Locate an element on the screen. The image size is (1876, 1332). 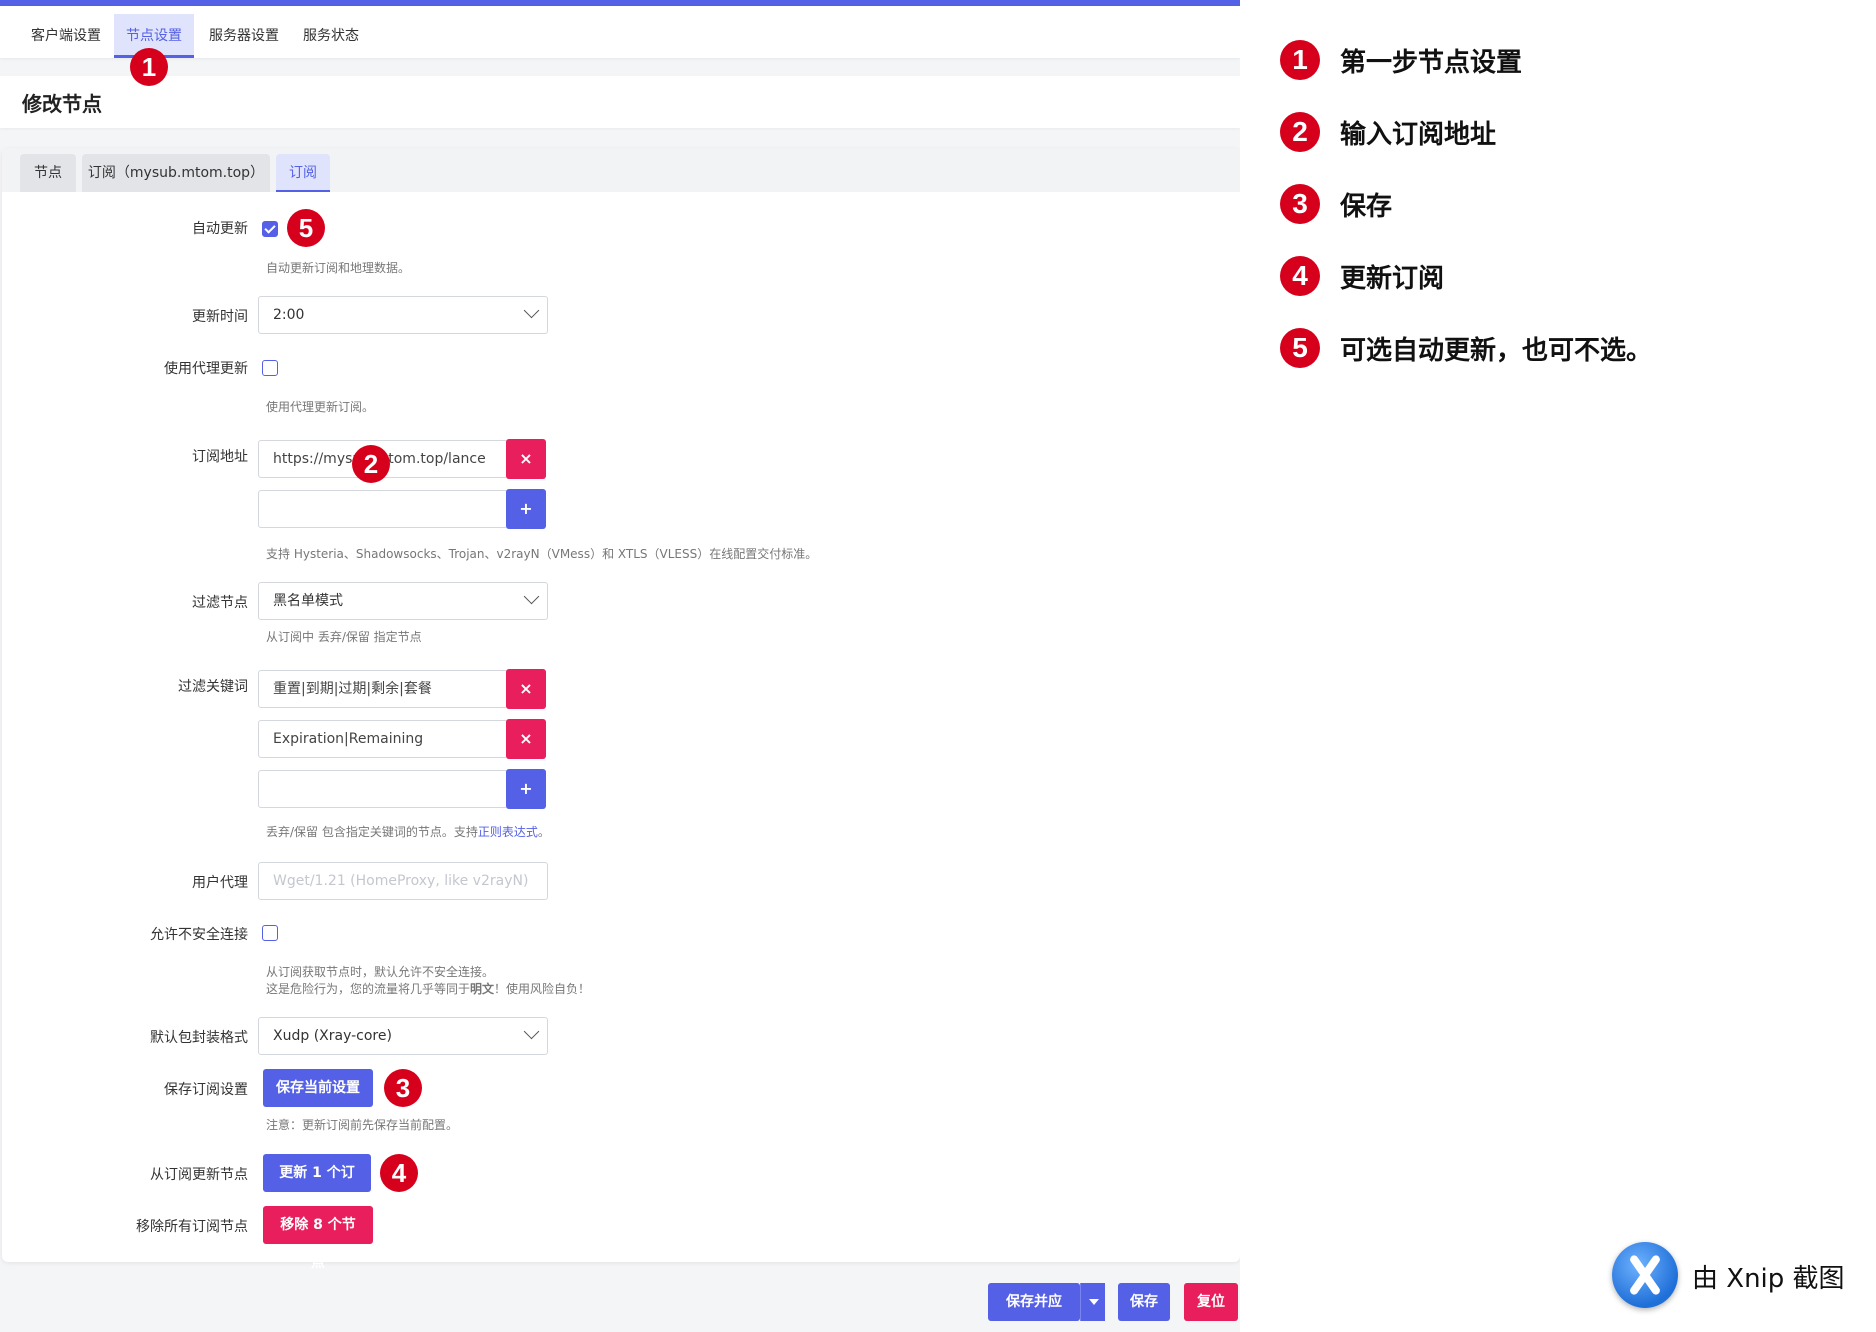
legend-text: 输入订阅地址 is located at coordinates (1418, 135).